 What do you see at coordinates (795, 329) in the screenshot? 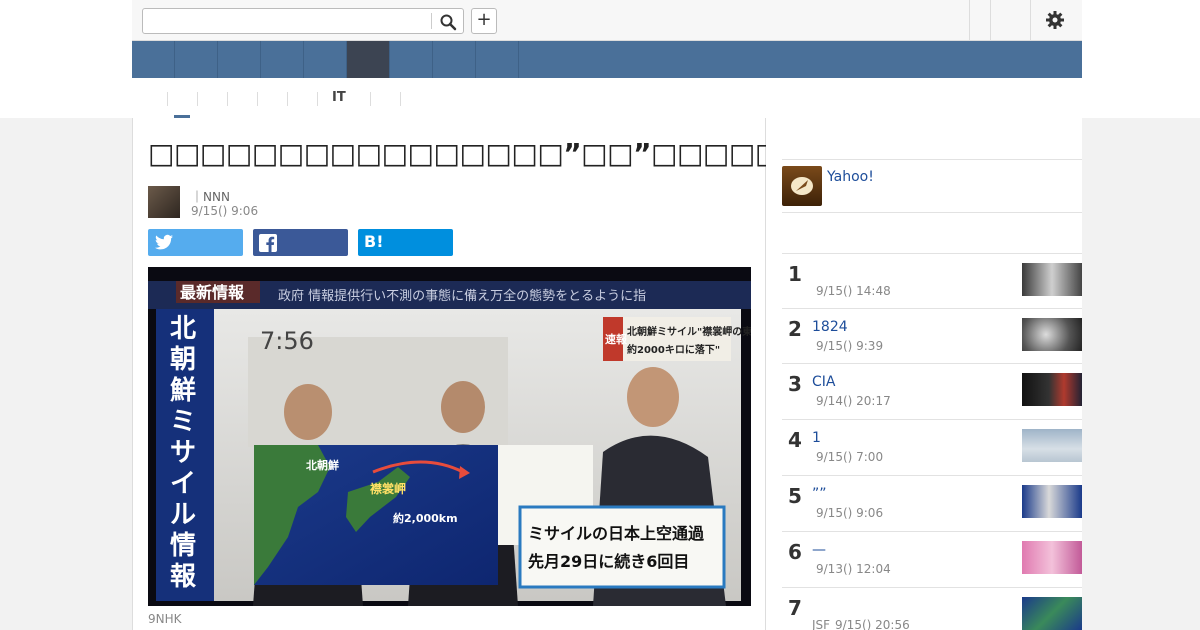
I see `ranking-number: 2` at bounding box center [795, 329].